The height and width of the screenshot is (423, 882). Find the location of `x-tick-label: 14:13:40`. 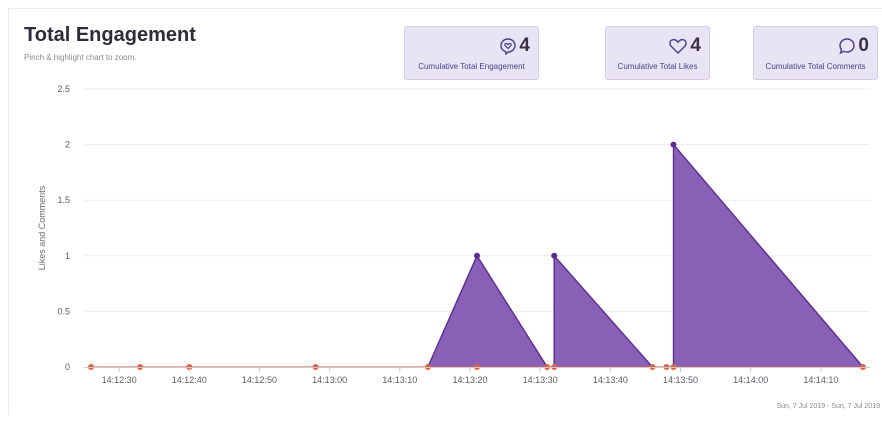

x-tick-label: 14:13:40 is located at coordinates (610, 380).